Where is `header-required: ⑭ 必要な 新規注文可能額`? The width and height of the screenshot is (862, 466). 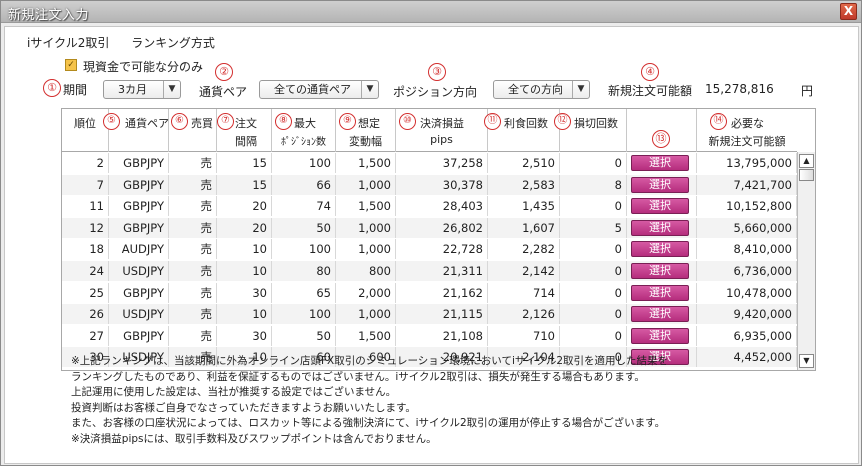
header-required: ⑭ 必要な 新規注文可能額 is located at coordinates (747, 130).